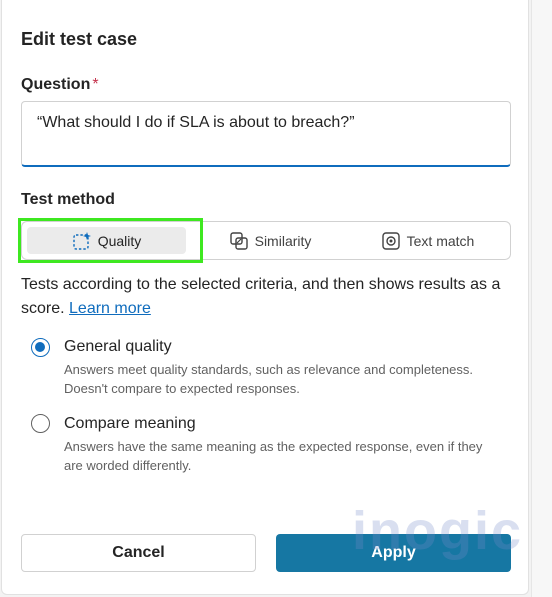  Describe the element at coordinates (40, 347) in the screenshot. I see `general-quality-radio` at that location.